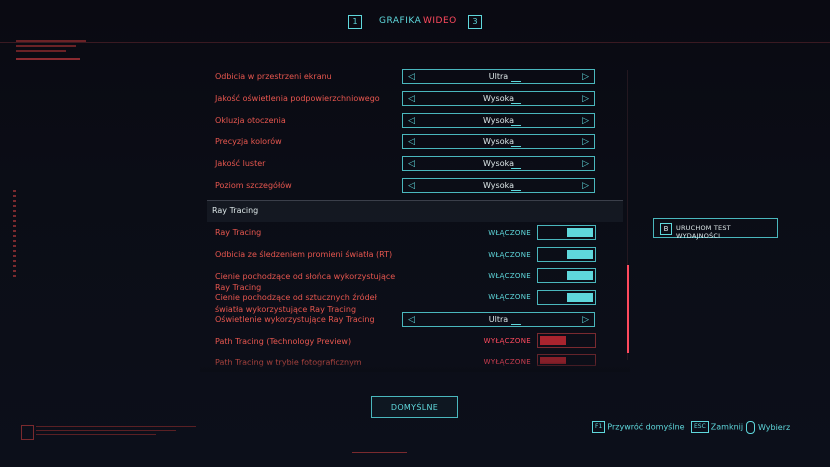 Image resolution: width=830 pixels, height=467 pixels. What do you see at coordinates (355, 22) in the screenshot?
I see `prev-tab-key: 1` at bounding box center [355, 22].